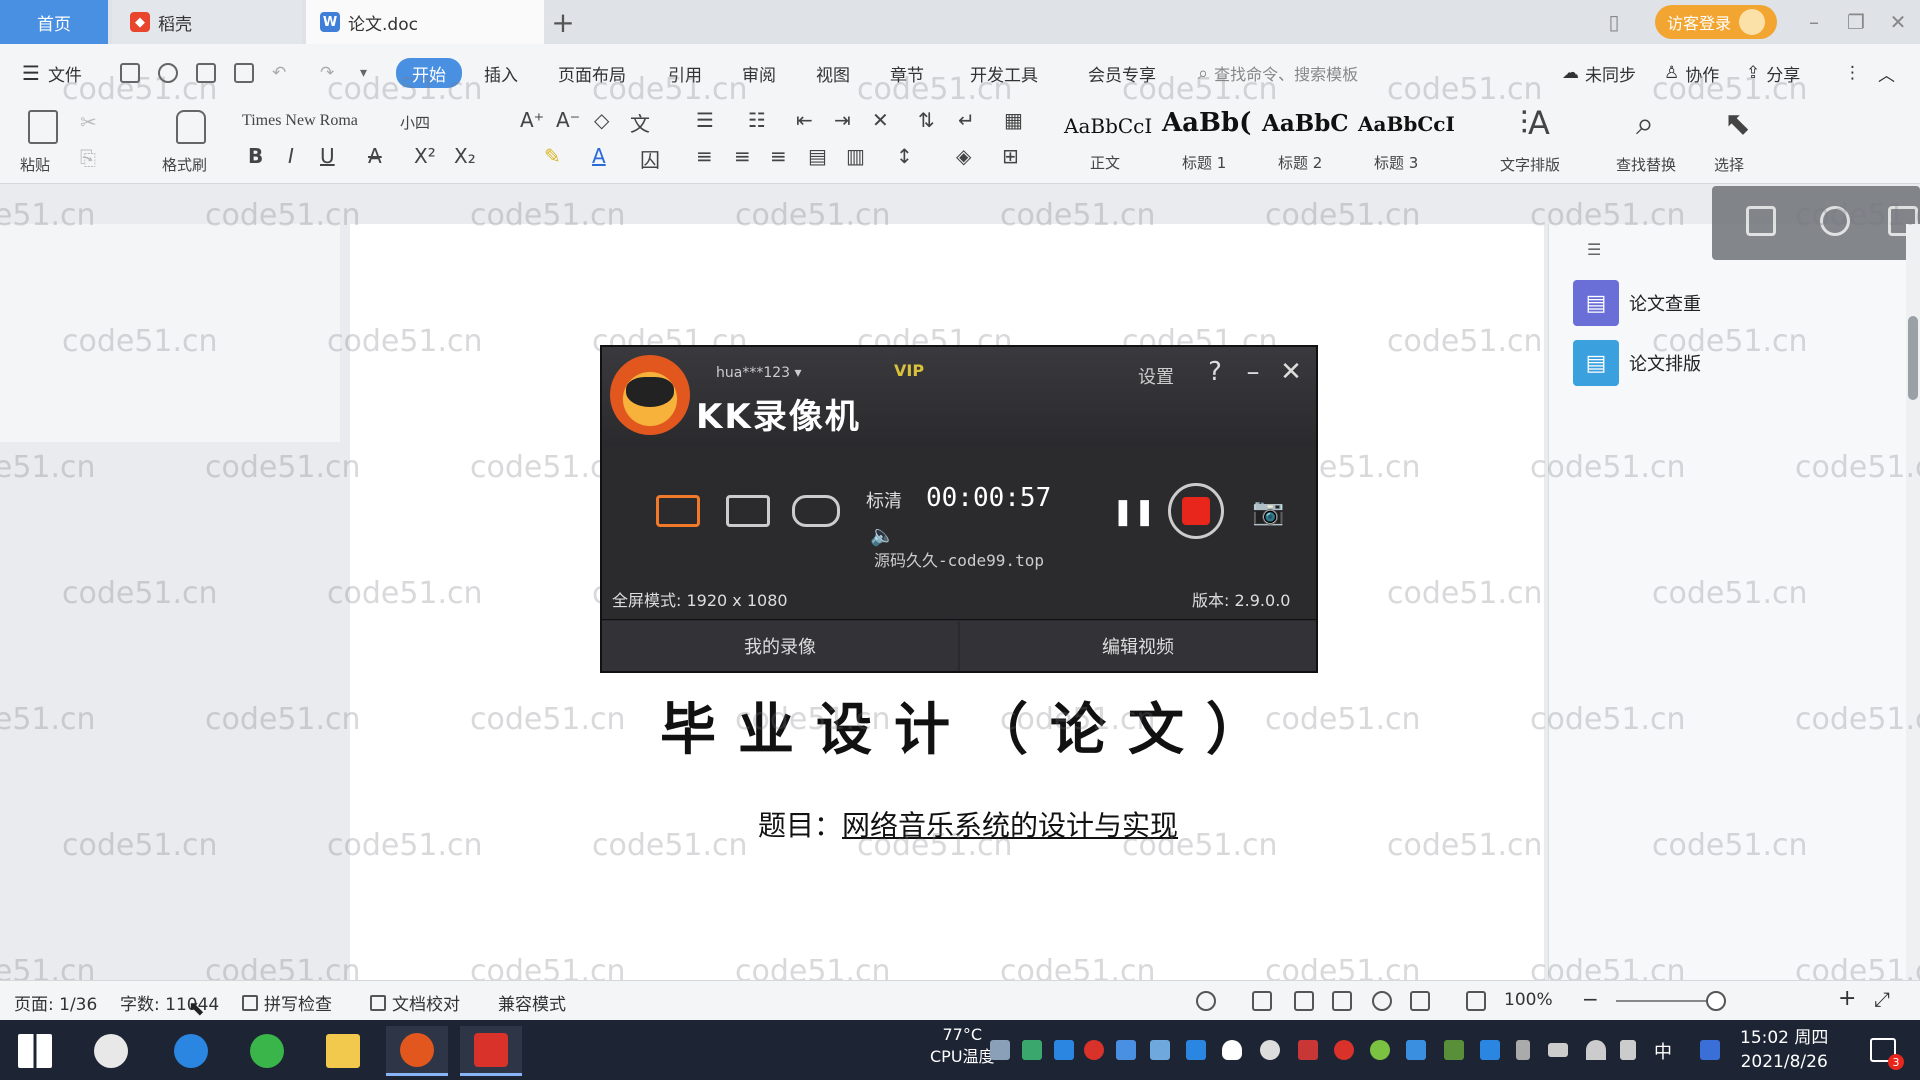 This screenshot has width=1920, height=1080. Describe the element at coordinates (279, 73) in the screenshot. I see `undo-icon: ↶` at that location.